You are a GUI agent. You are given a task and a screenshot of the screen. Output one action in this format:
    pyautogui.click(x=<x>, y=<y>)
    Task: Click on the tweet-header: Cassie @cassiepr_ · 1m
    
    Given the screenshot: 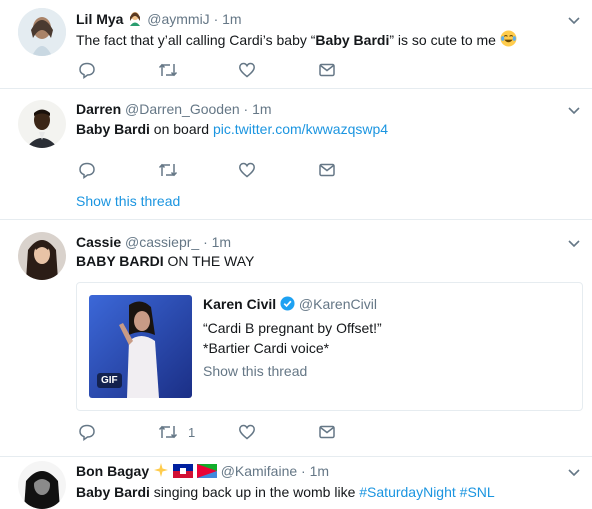 What is the action you would take?
    pyautogui.click(x=153, y=242)
    